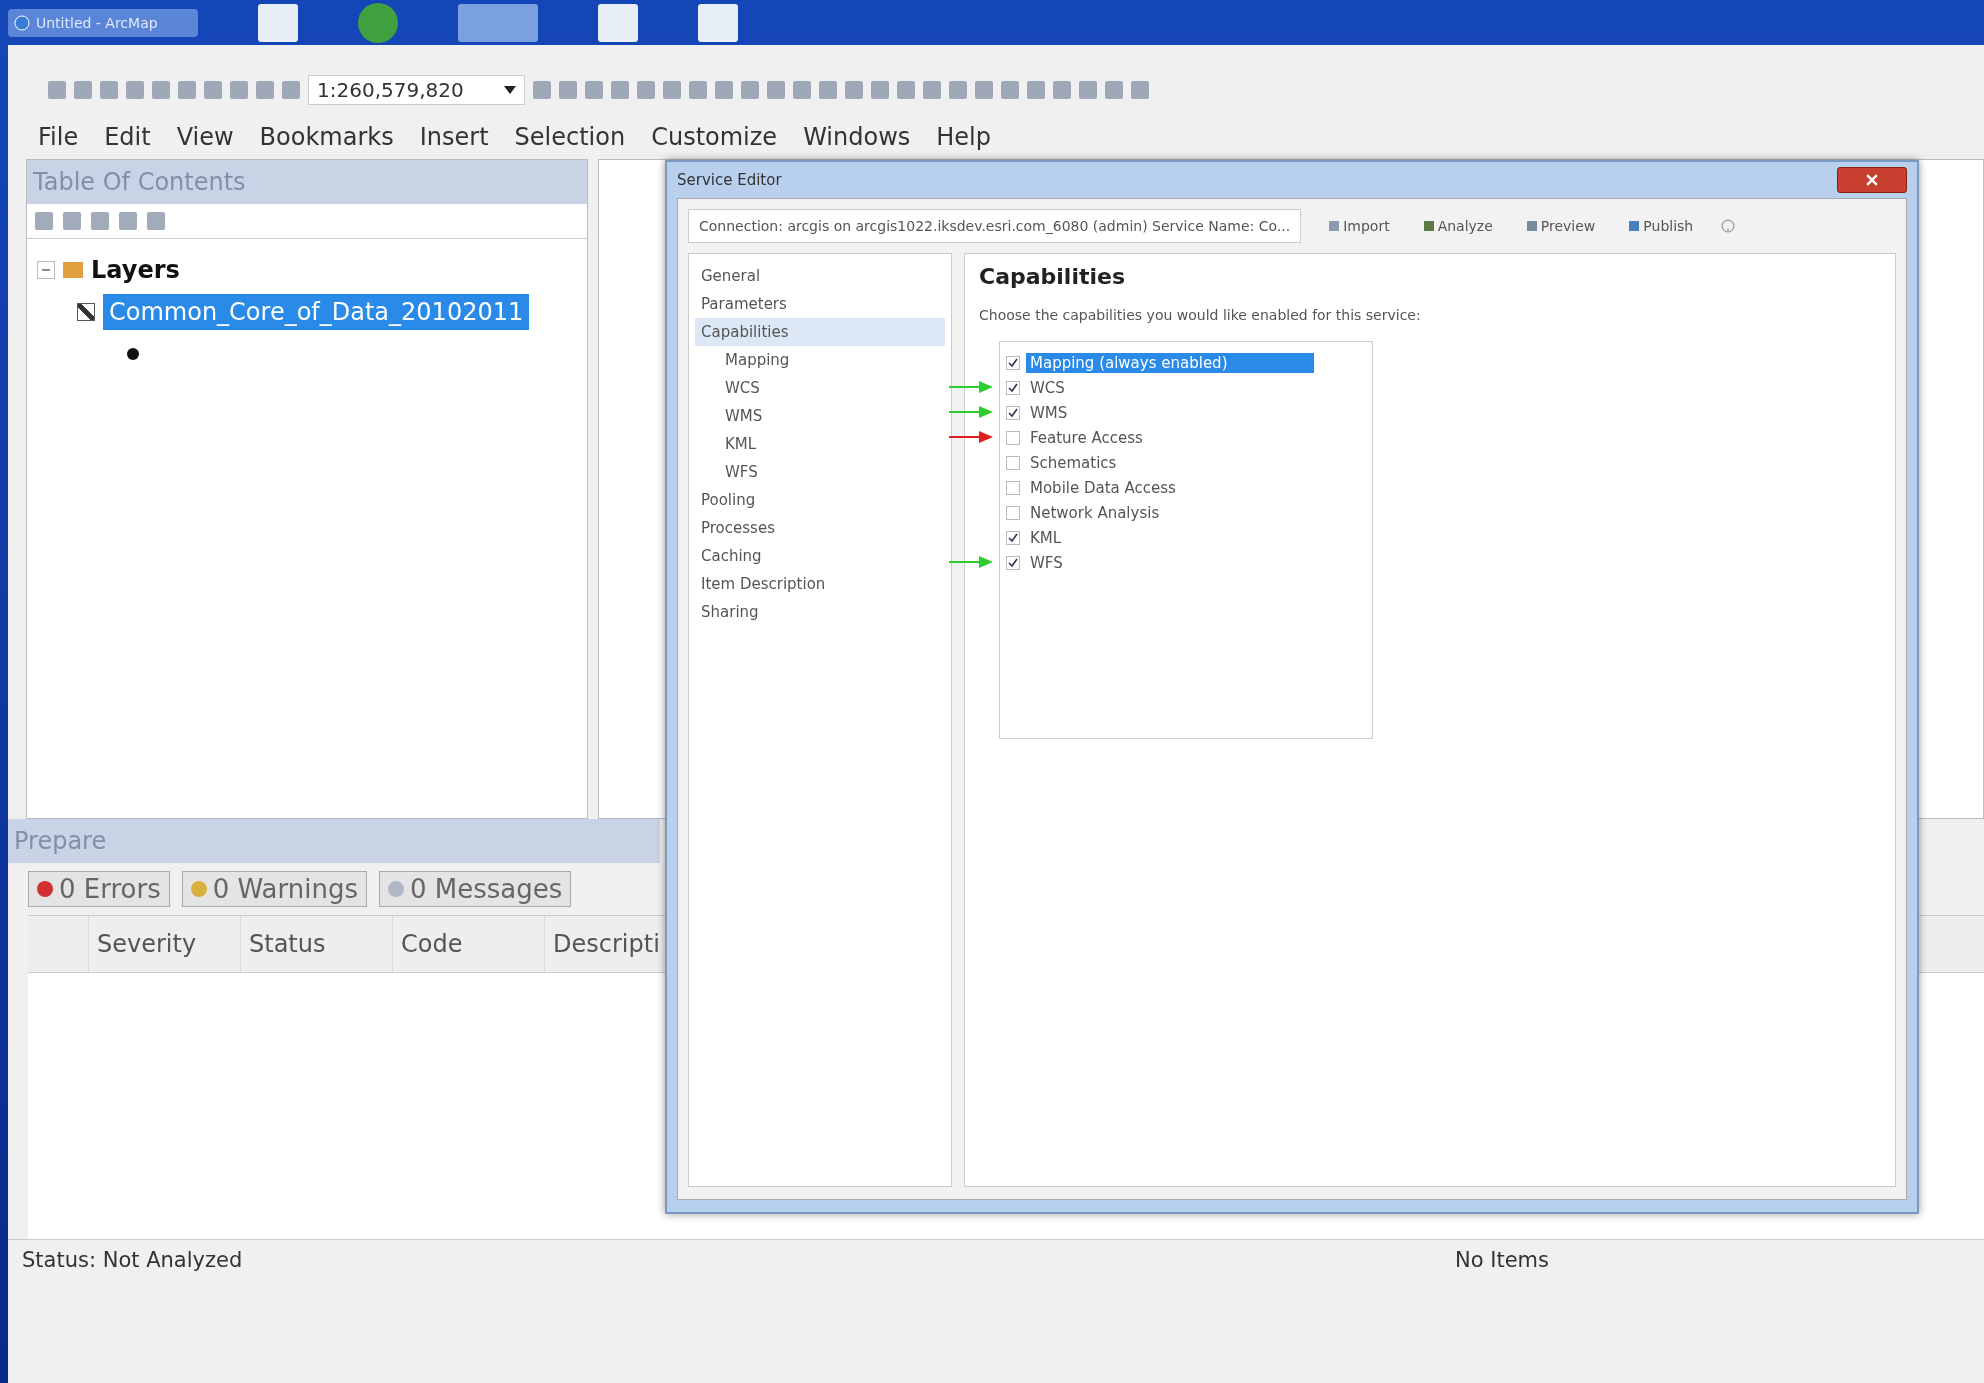 This screenshot has height=1383, width=1984. What do you see at coordinates (820, 360) in the screenshot?
I see `nav-item: Mapping` at bounding box center [820, 360].